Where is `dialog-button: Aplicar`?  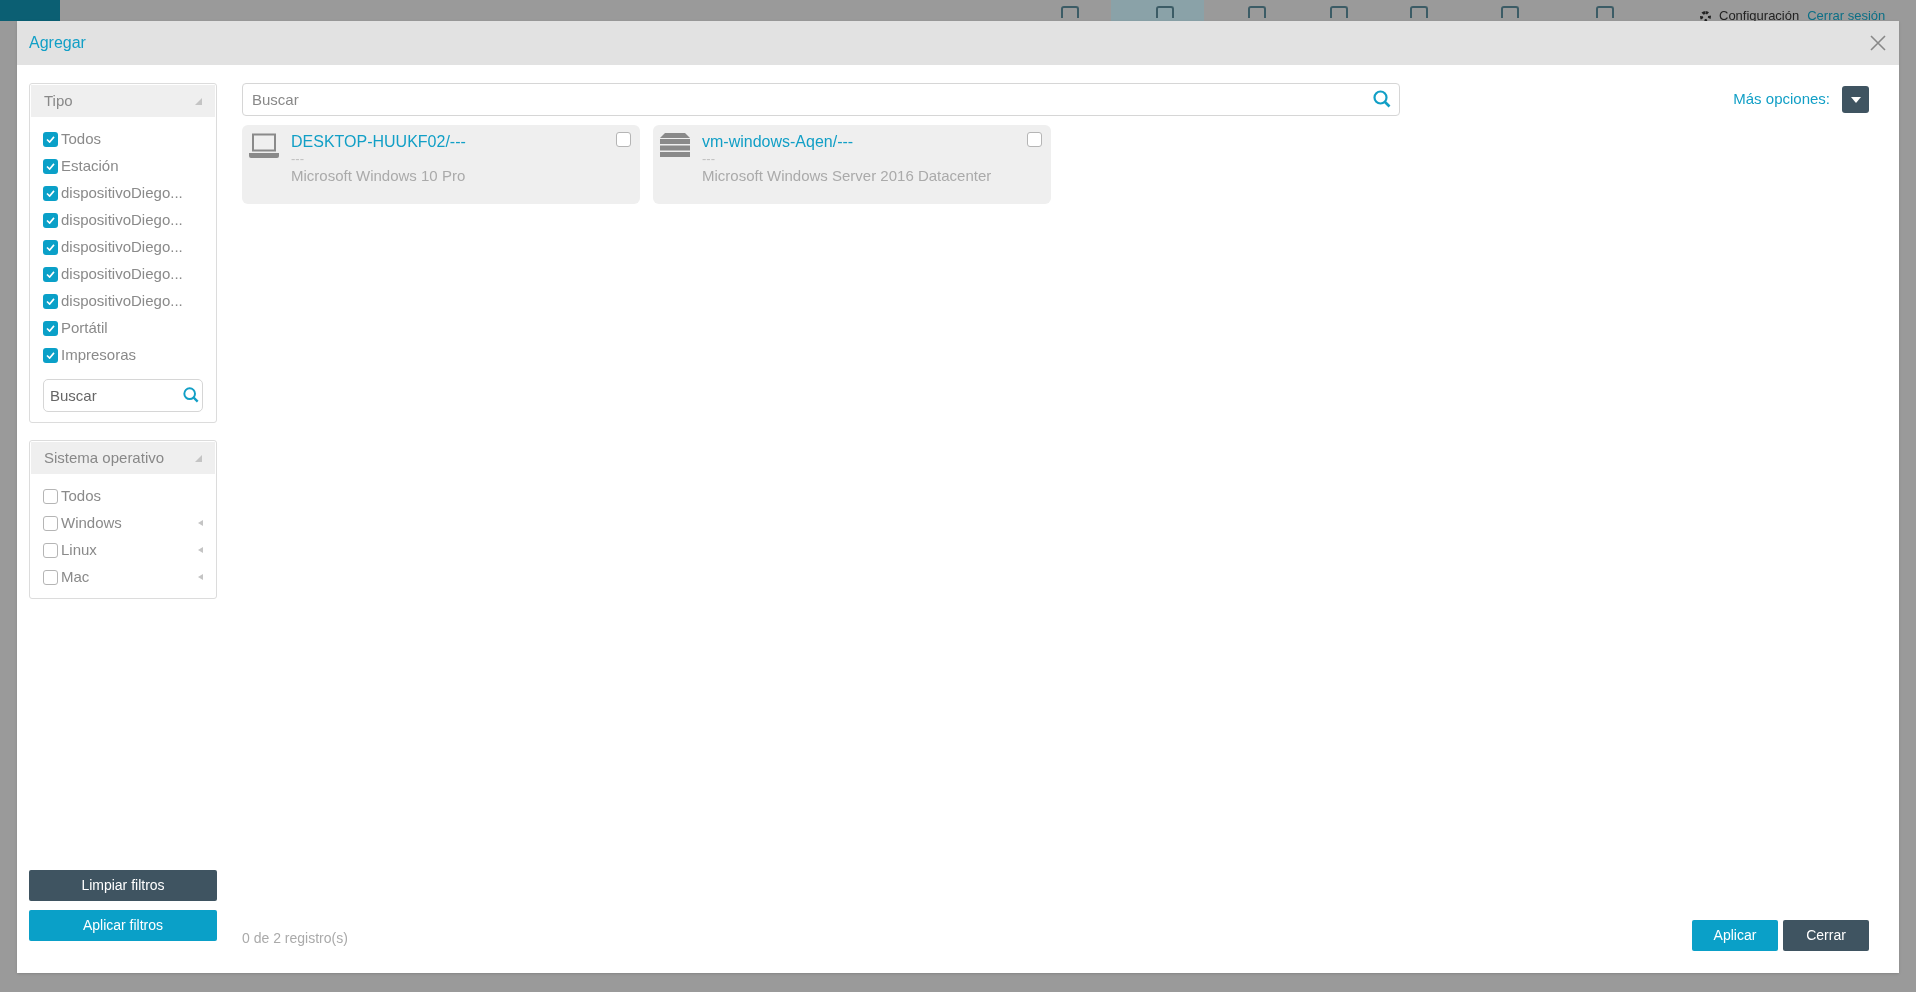
dialog-button: Aplicar is located at coordinates (1735, 935).